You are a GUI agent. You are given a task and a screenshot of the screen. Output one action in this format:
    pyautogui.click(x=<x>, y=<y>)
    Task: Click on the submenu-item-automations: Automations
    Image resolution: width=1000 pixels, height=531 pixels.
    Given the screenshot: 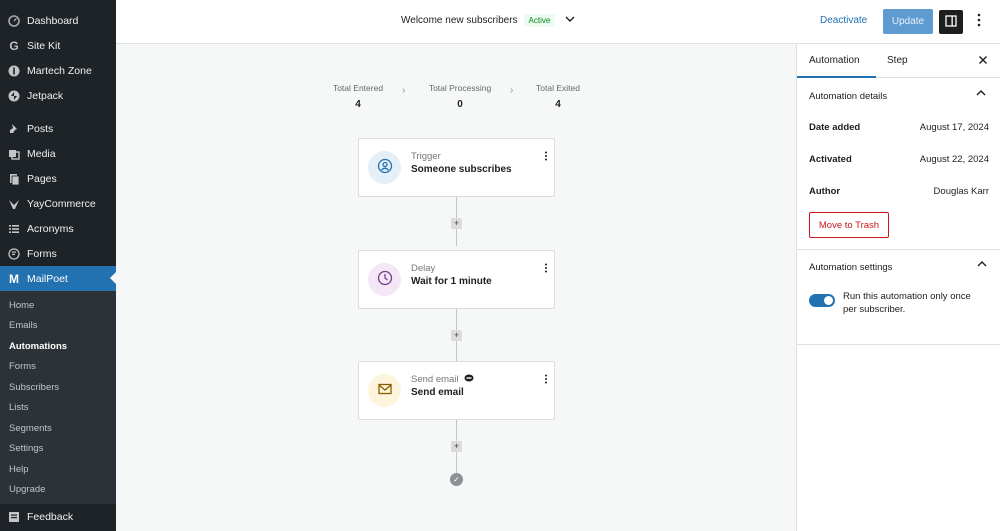 What is the action you would take?
    pyautogui.click(x=58, y=346)
    